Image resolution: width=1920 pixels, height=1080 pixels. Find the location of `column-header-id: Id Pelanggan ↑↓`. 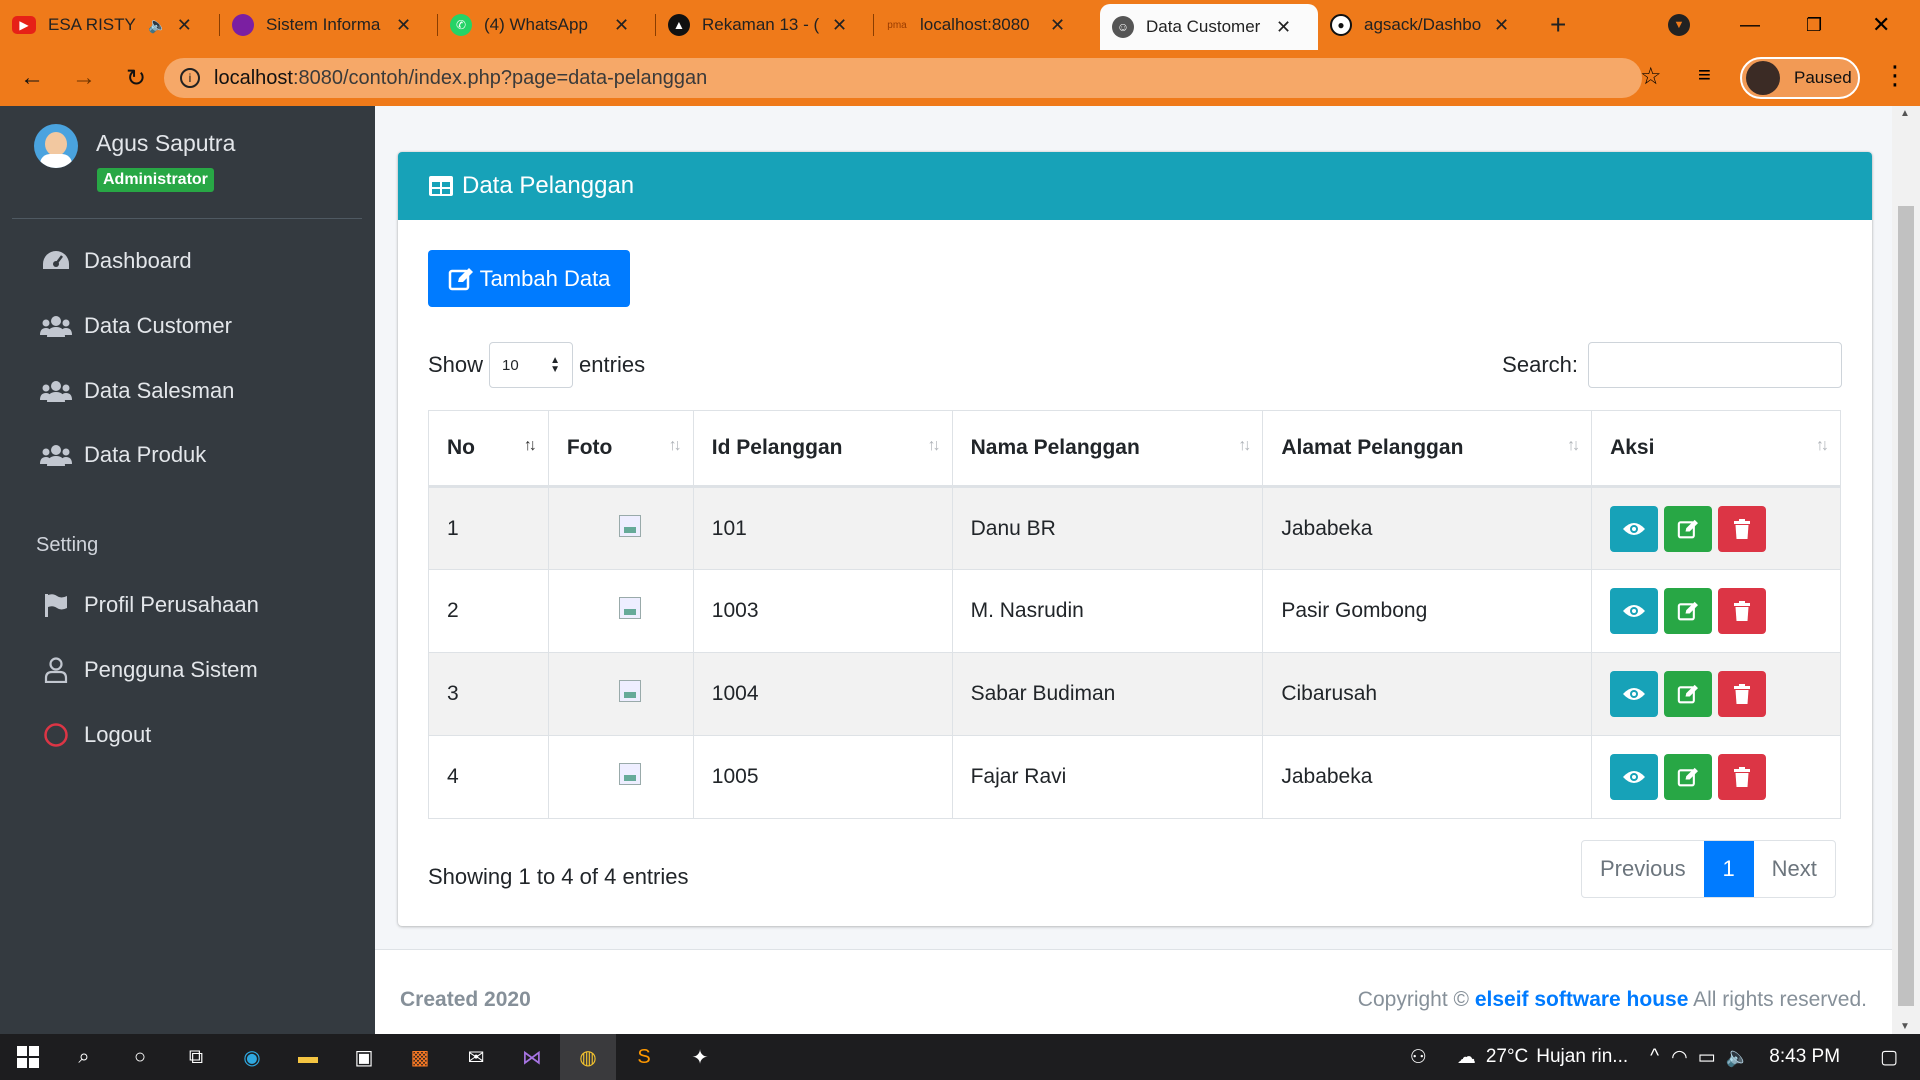

column-header-id: Id Pelanggan ↑↓ is located at coordinates (822, 449).